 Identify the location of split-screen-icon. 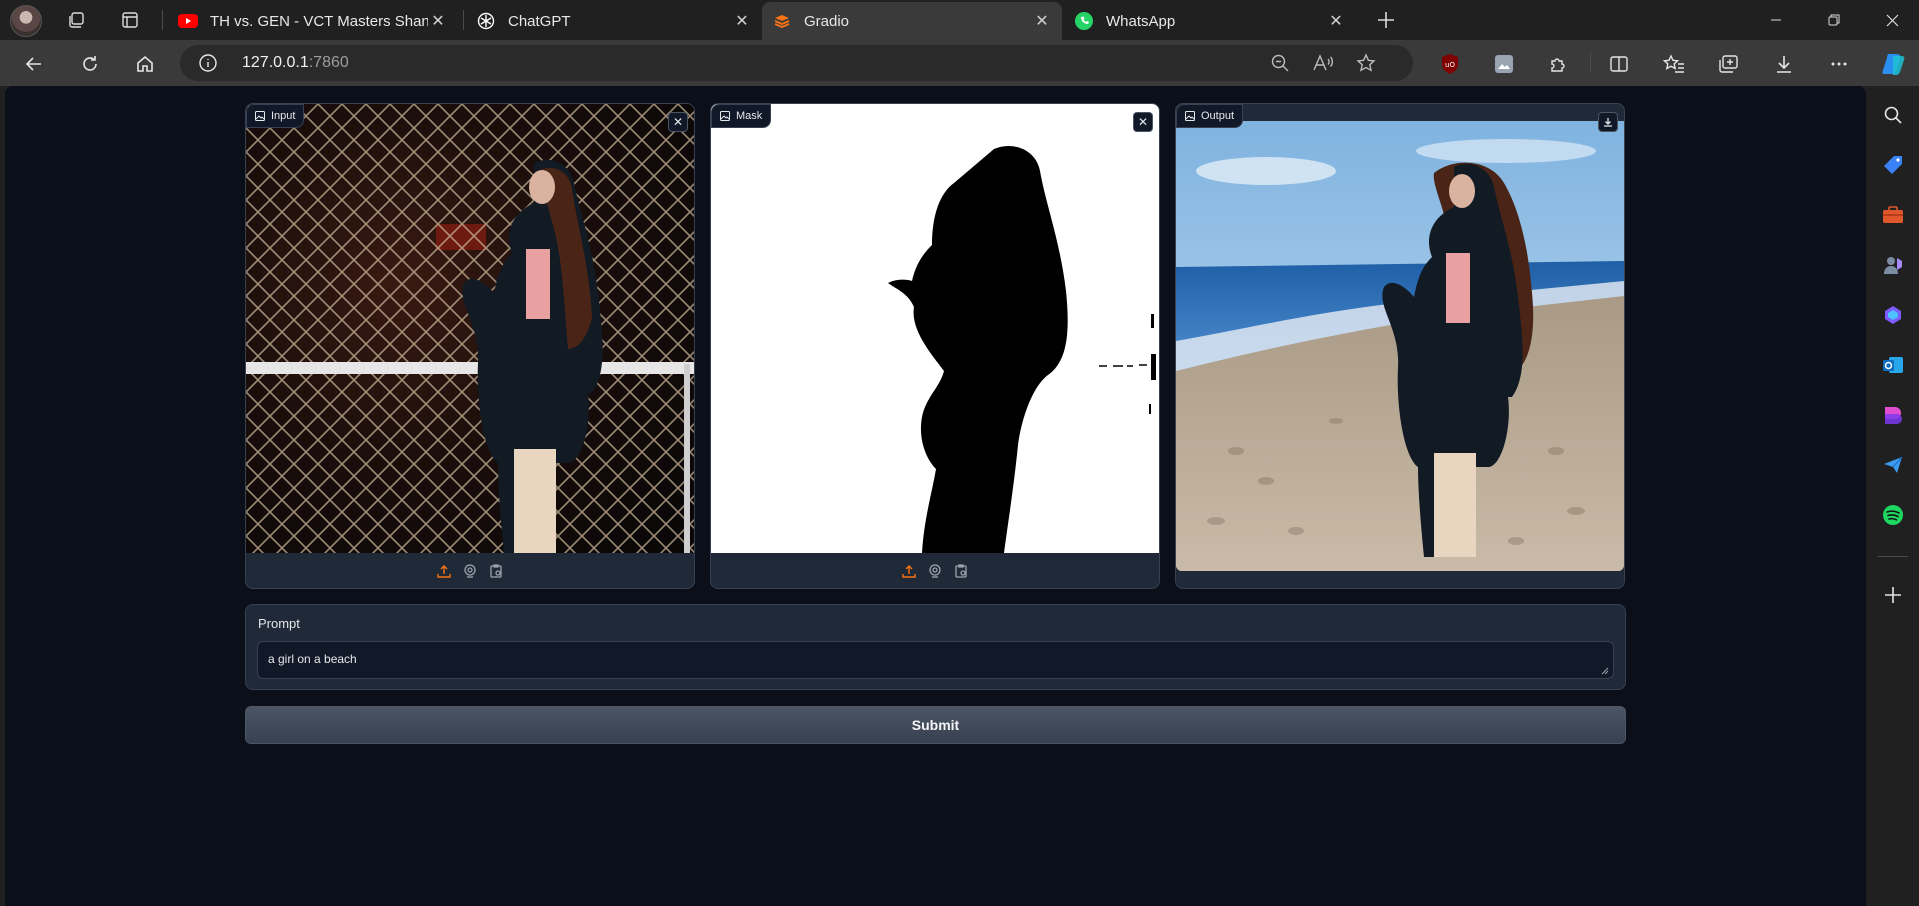
(1619, 64).